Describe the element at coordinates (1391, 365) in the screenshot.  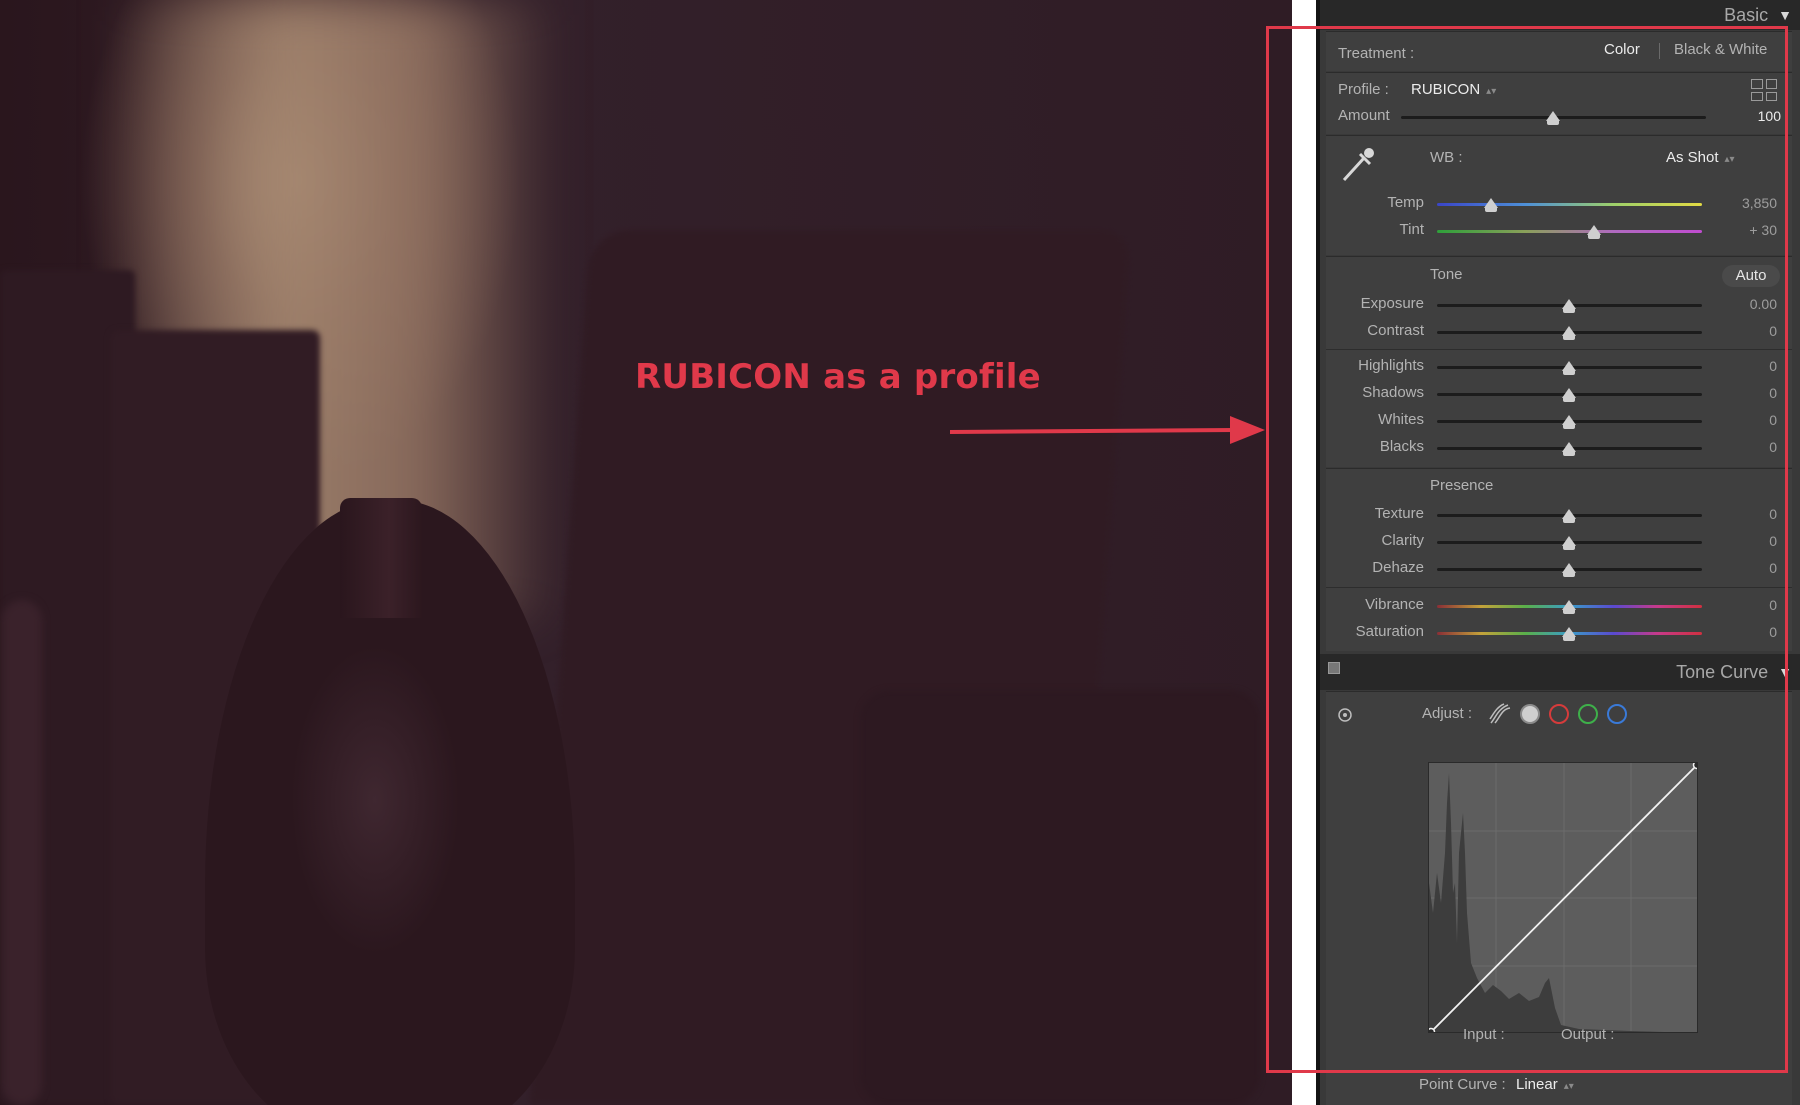
I see `highlights-label: Highlights` at that location.